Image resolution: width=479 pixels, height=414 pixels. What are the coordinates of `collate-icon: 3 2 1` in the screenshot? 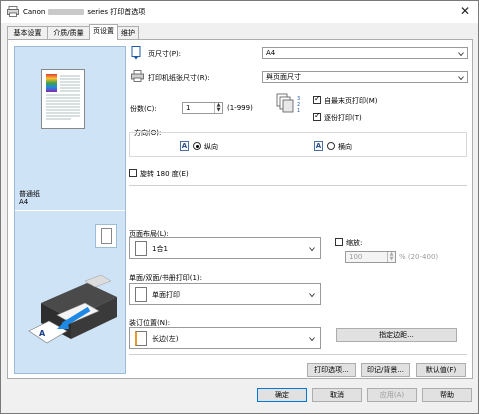 It's located at (288, 103).